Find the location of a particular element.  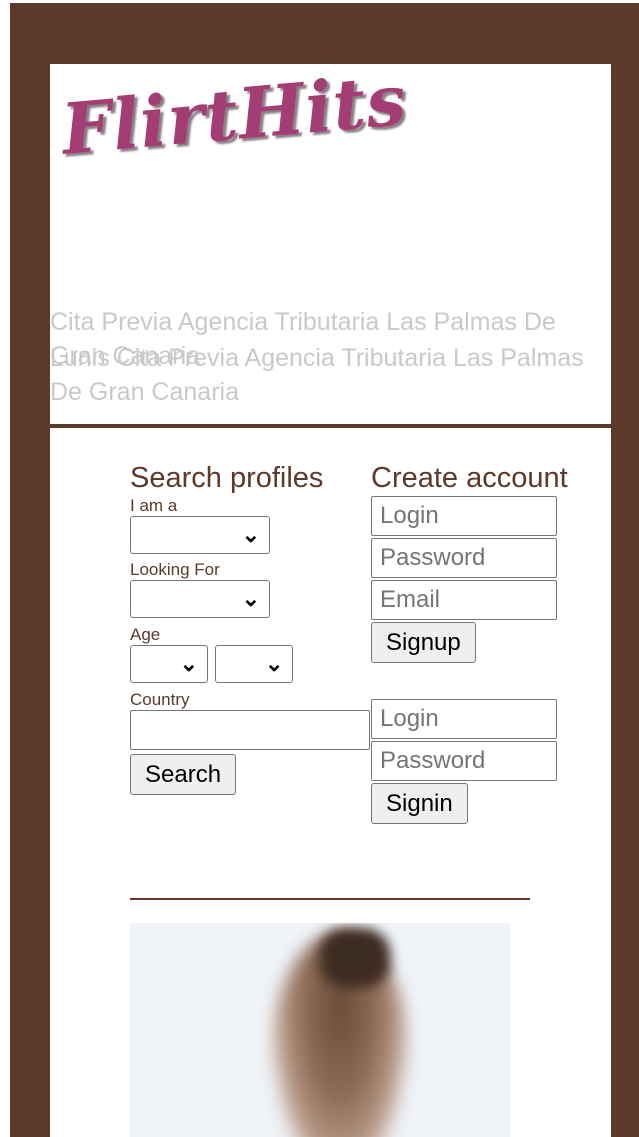

looking-label: Looking For is located at coordinates (175, 569).